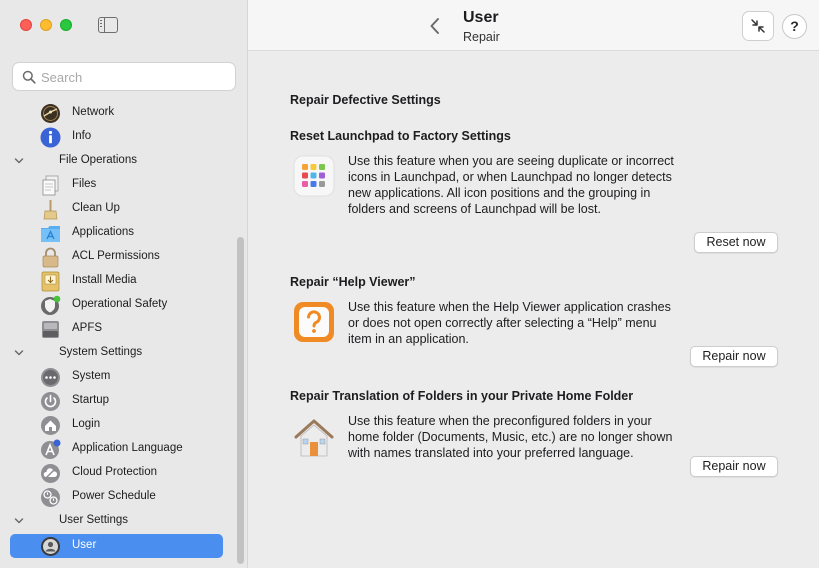  What do you see at coordinates (314, 176) in the screenshot?
I see `launchpad-icon` at bounding box center [314, 176].